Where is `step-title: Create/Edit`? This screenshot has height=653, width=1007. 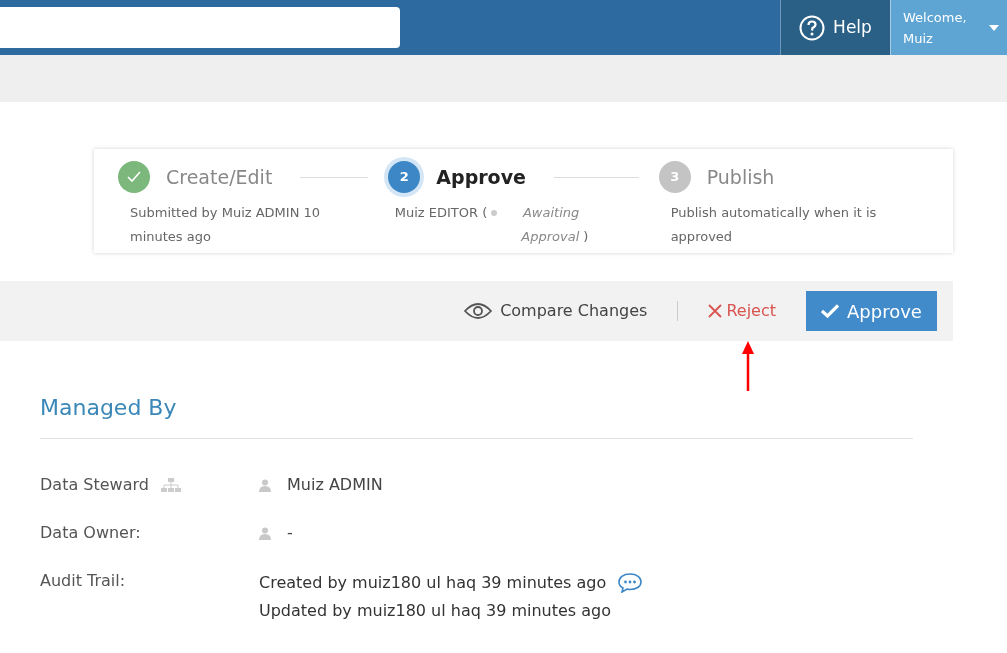
step-title: Create/Edit is located at coordinates (219, 177).